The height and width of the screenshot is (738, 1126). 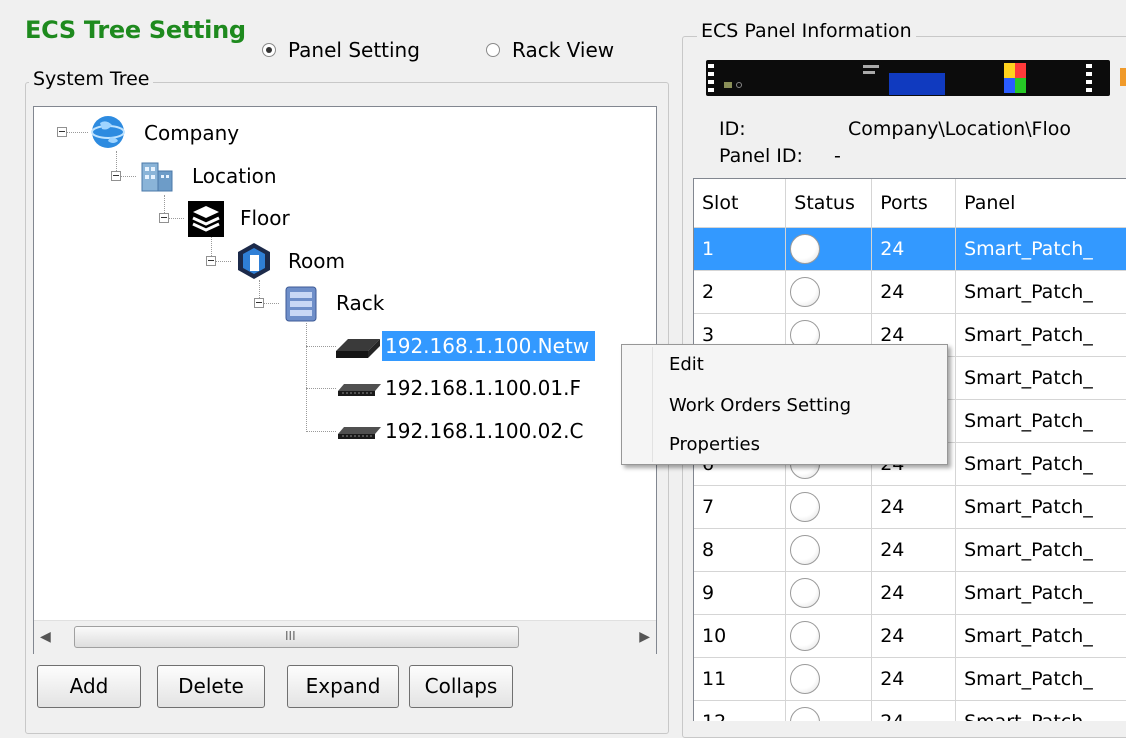 What do you see at coordinates (960, 129) in the screenshot?
I see `id-value: Company\Location\Floo` at bounding box center [960, 129].